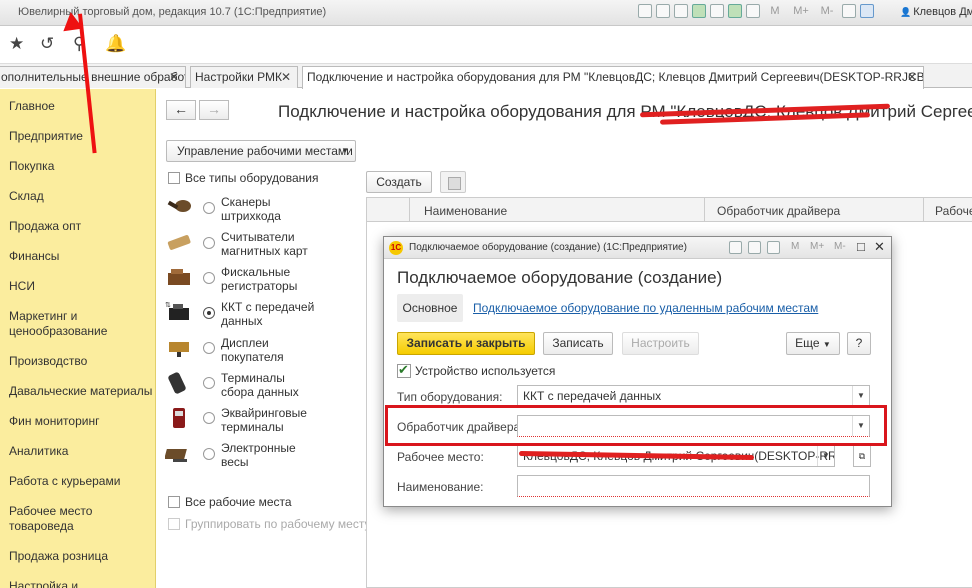 The width and height of the screenshot is (972, 588). Describe the element at coordinates (867, 11) in the screenshot. I see `info-icon` at that location.